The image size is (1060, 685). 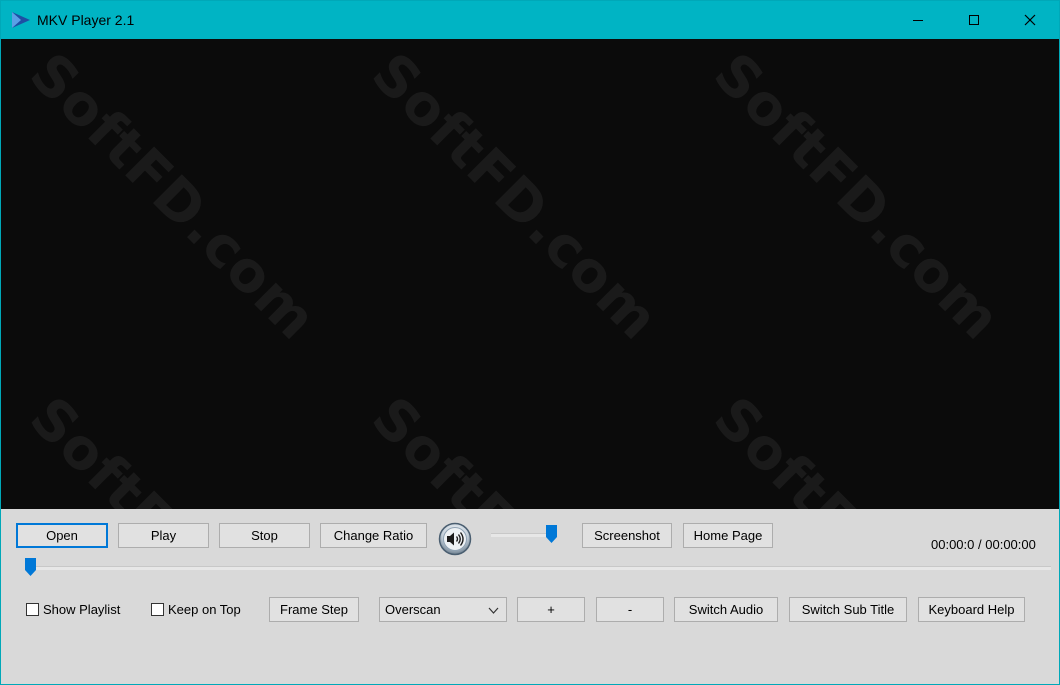 What do you see at coordinates (86, 20) in the screenshot?
I see `window-title: MKV Player 2.1` at bounding box center [86, 20].